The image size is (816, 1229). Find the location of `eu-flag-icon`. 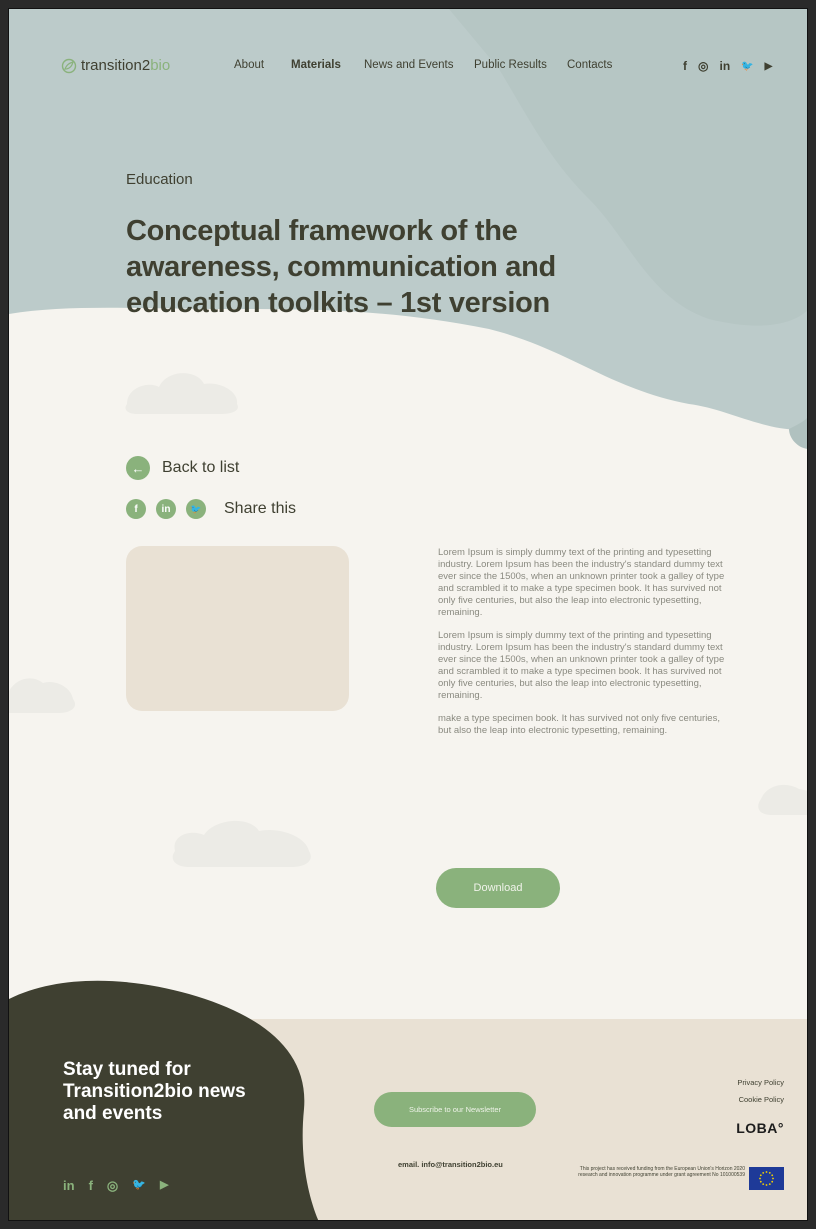

eu-flag-icon is located at coordinates (766, 1178).